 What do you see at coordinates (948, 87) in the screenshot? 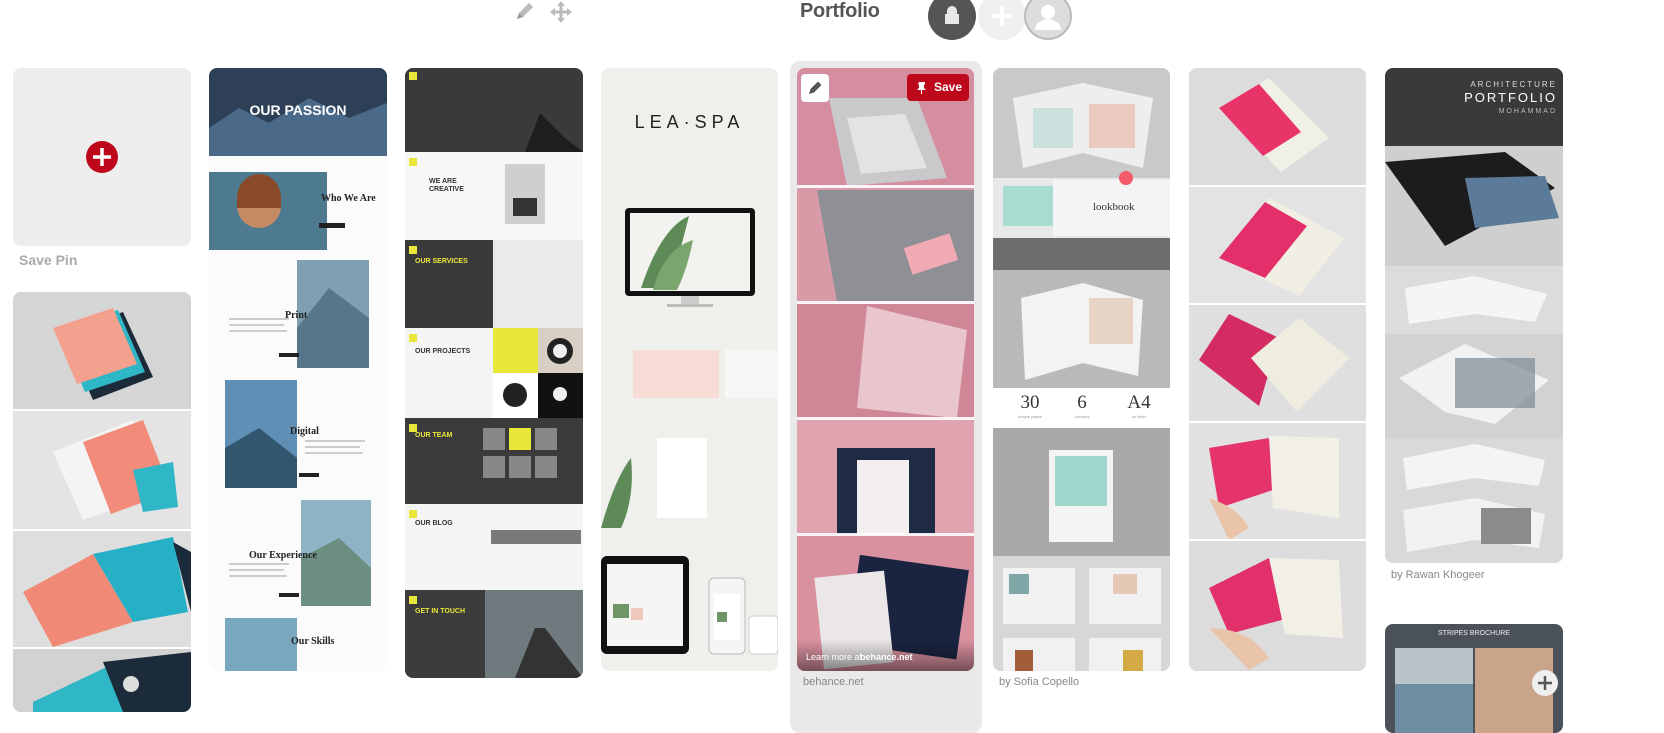
I see `save-button-label: Save` at bounding box center [948, 87].